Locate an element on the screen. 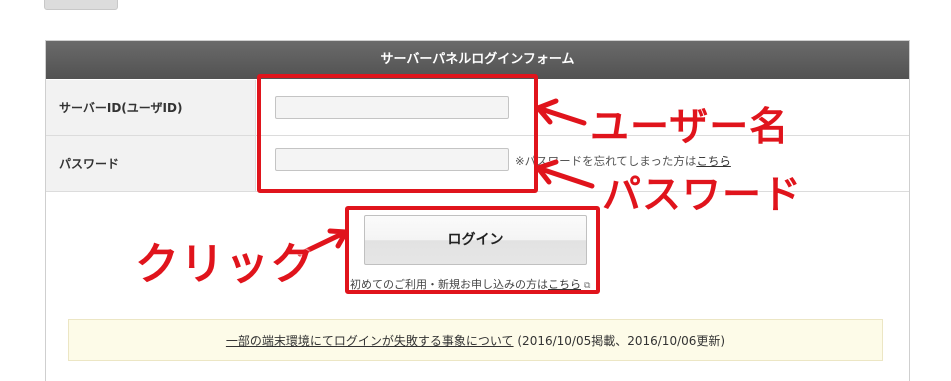 This screenshot has width=951, height=381. password-label: パスワード is located at coordinates (151, 163).